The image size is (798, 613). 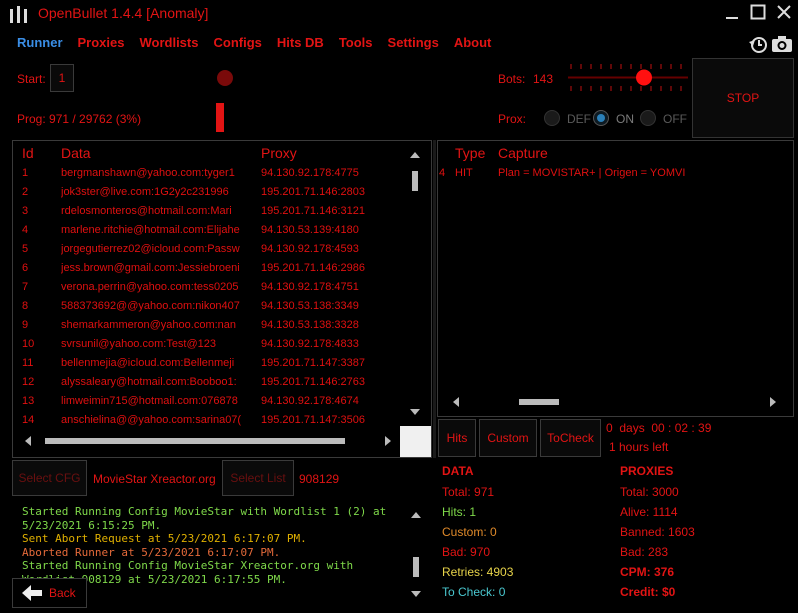 I want to click on capture-row-lead: 4, so click(x=442, y=172).